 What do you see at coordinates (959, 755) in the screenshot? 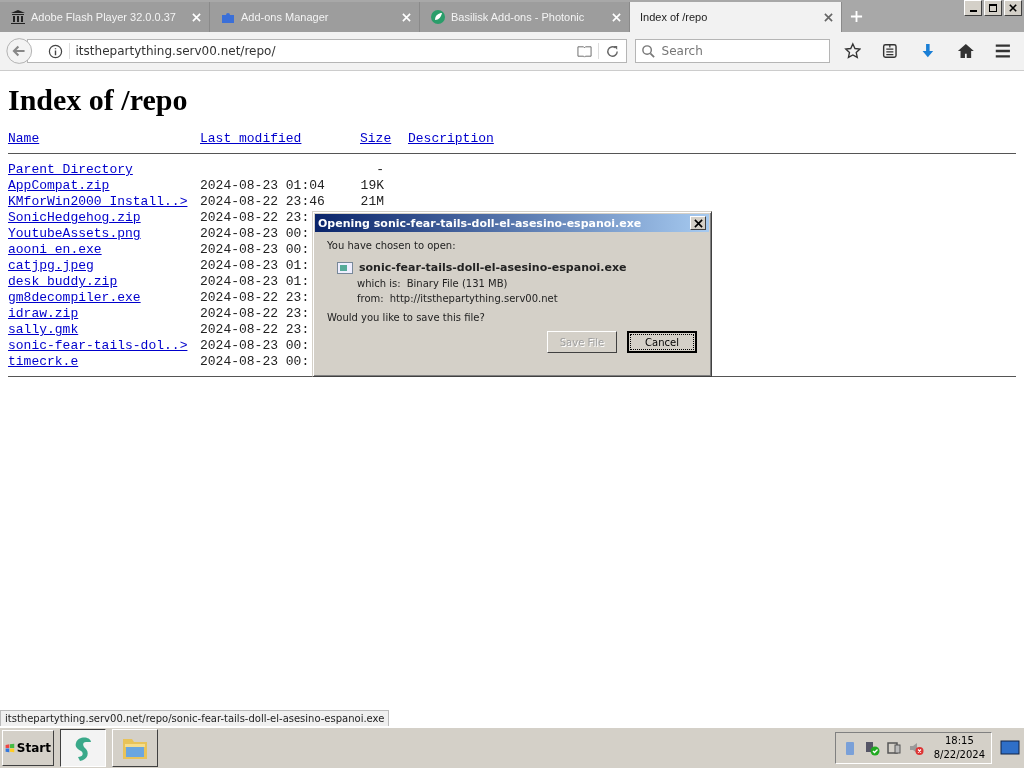
I see `clock-date: 8/22/2024` at bounding box center [959, 755].